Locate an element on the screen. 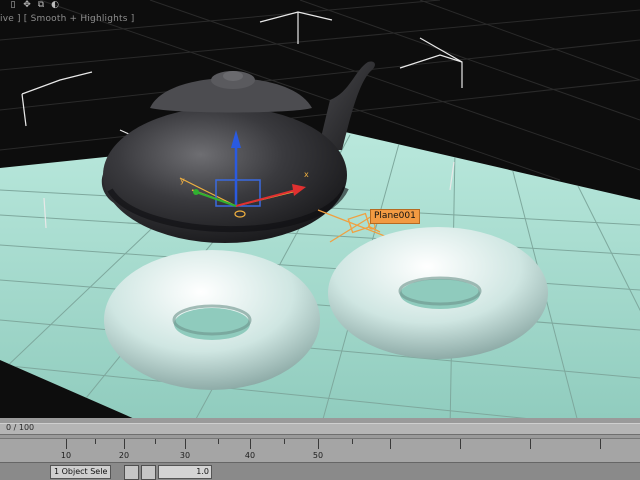  object-name-tooltip: Plane001 is located at coordinates (395, 216).